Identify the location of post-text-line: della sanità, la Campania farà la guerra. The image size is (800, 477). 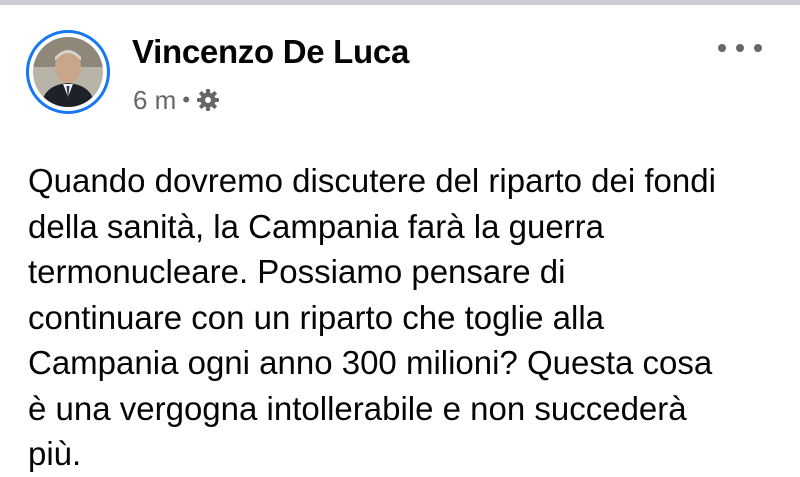
(316, 226).